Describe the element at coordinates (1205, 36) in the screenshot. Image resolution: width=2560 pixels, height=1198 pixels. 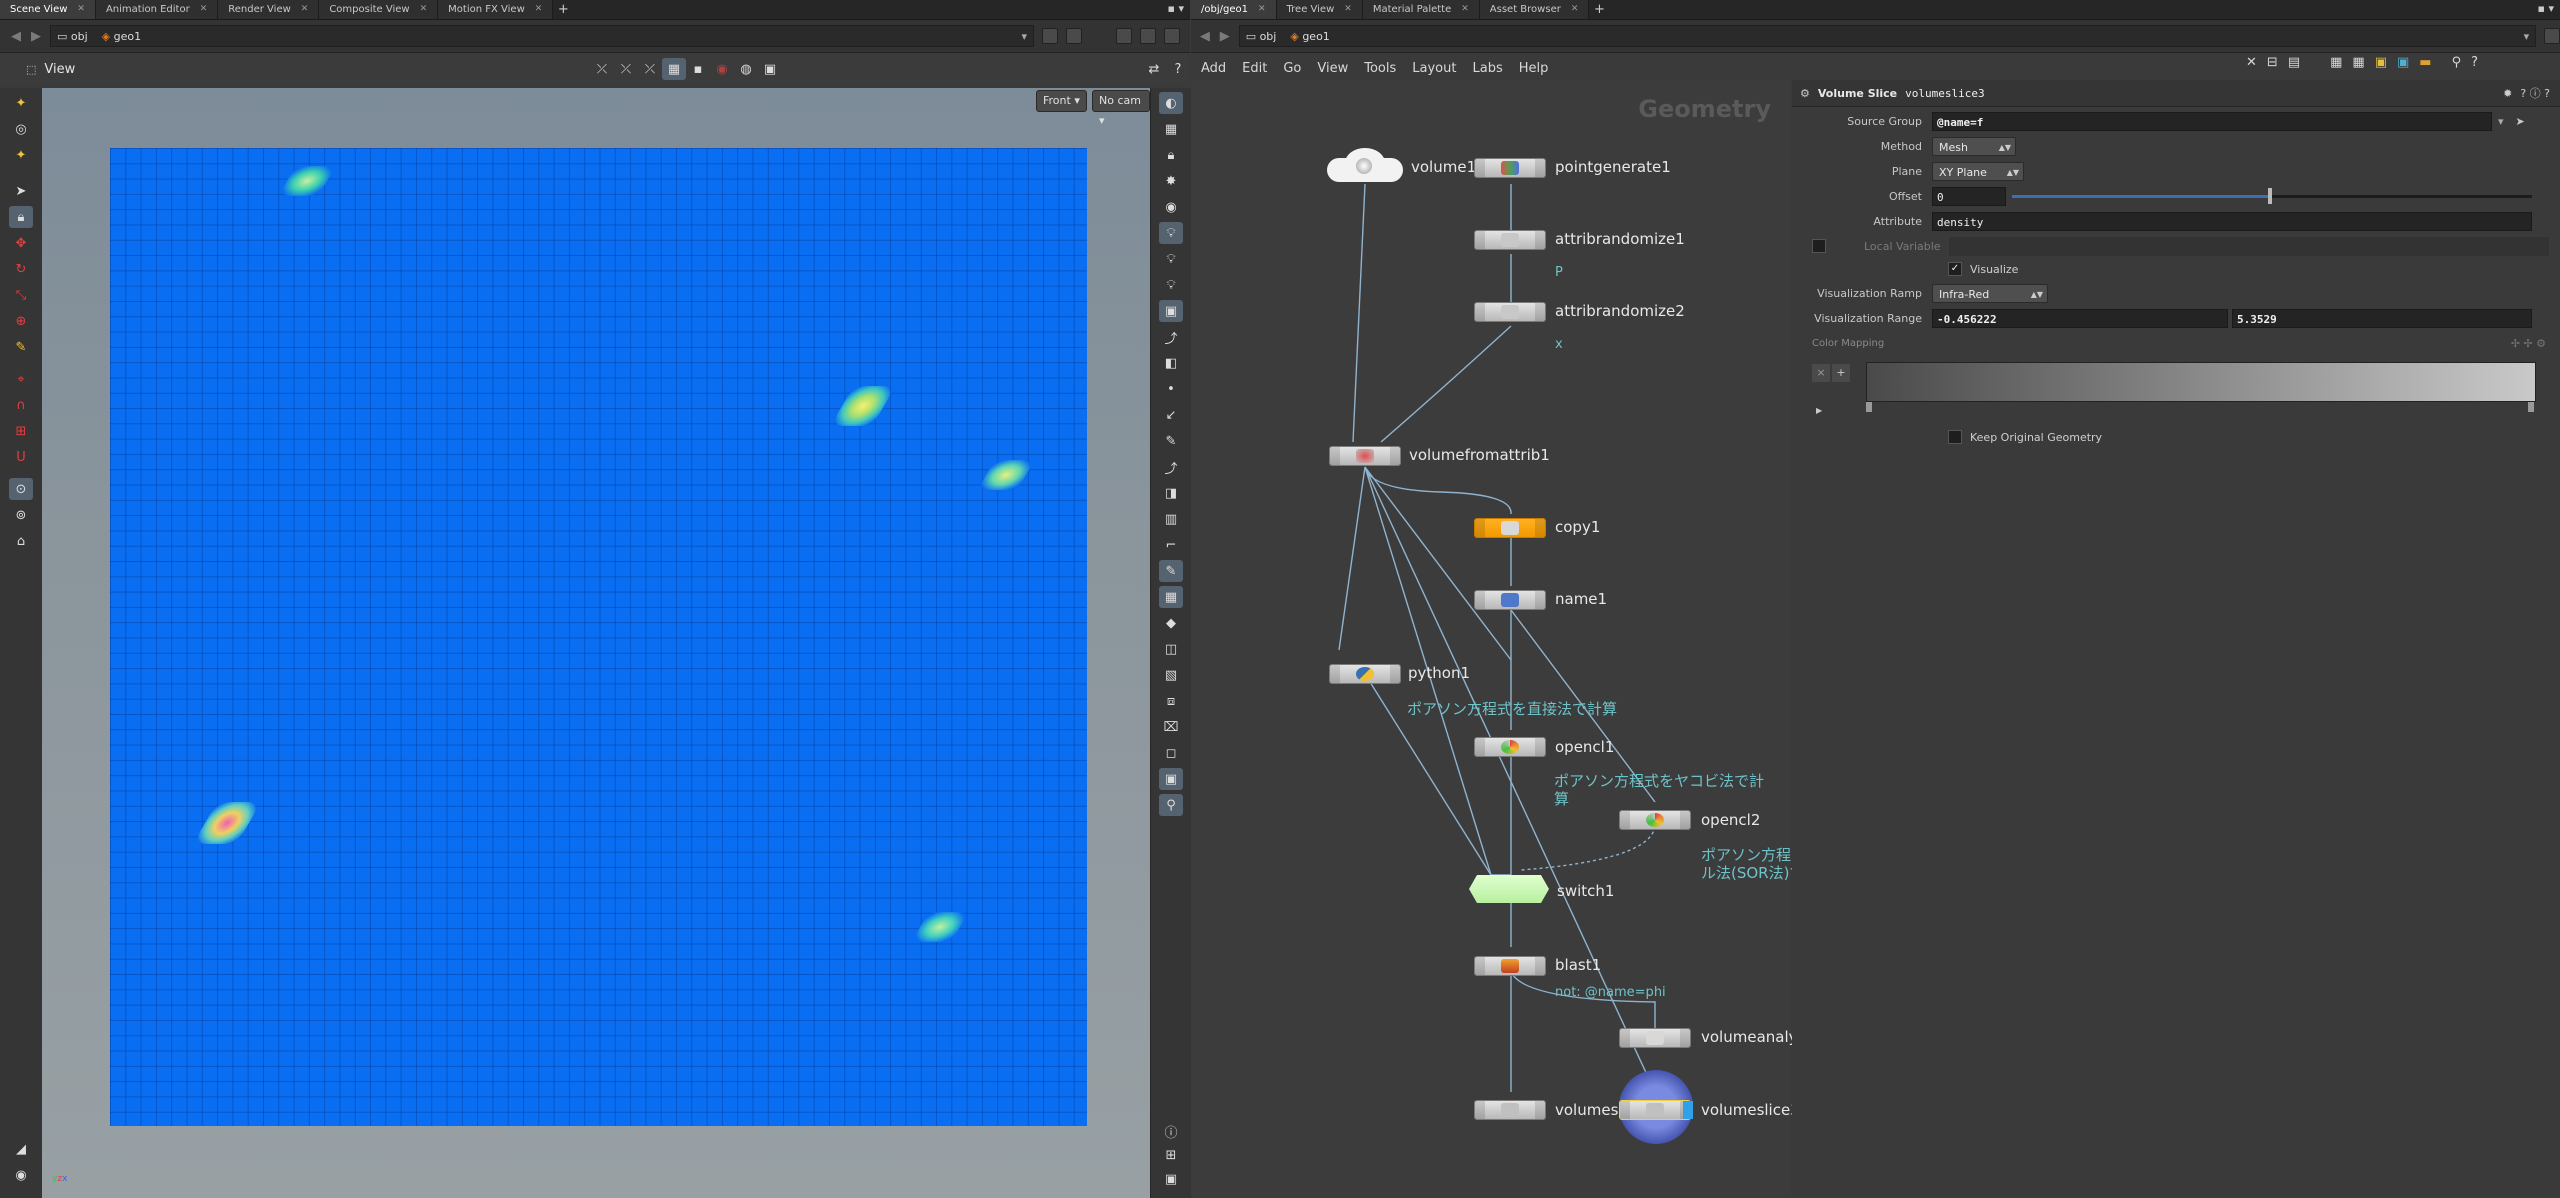
I see `back-arrow-icon: ◀` at that location.